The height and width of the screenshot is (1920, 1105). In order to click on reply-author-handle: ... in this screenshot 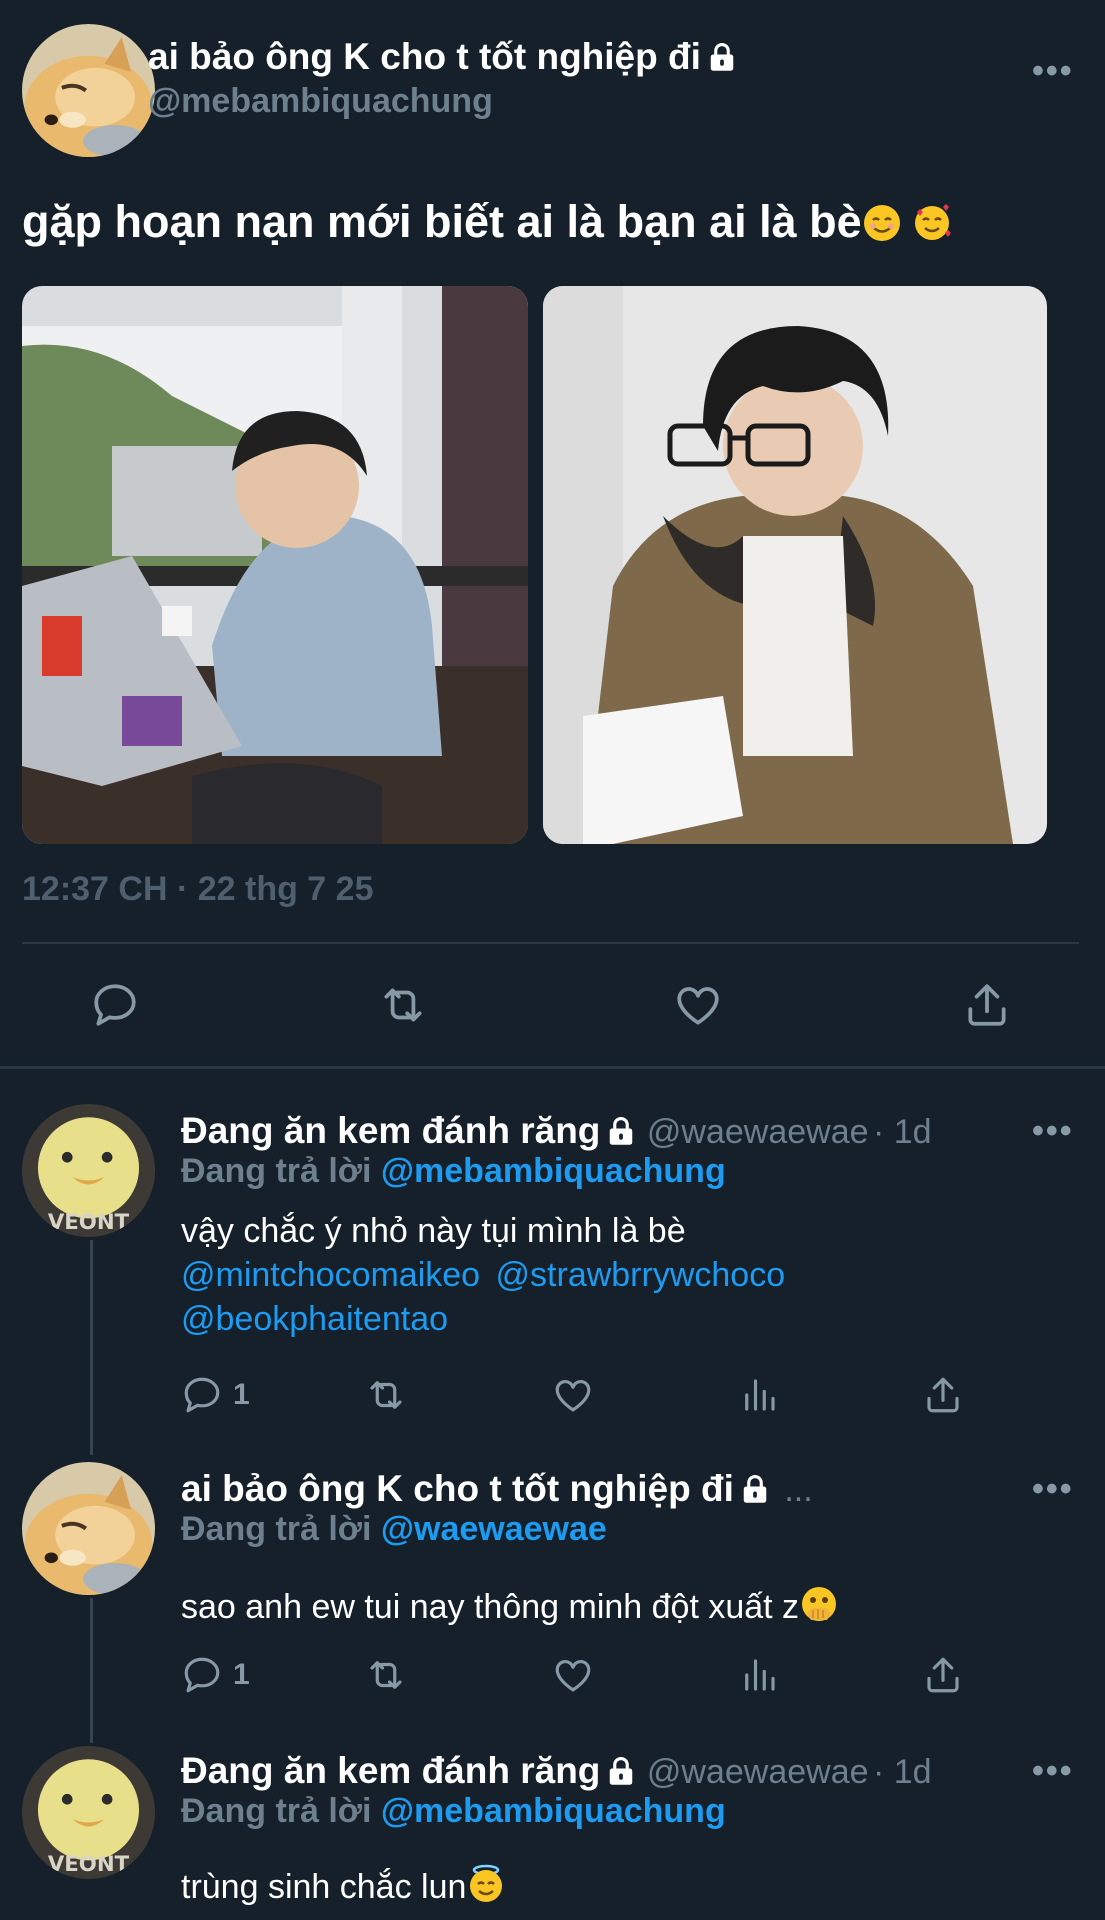, I will do `click(798, 1490)`.